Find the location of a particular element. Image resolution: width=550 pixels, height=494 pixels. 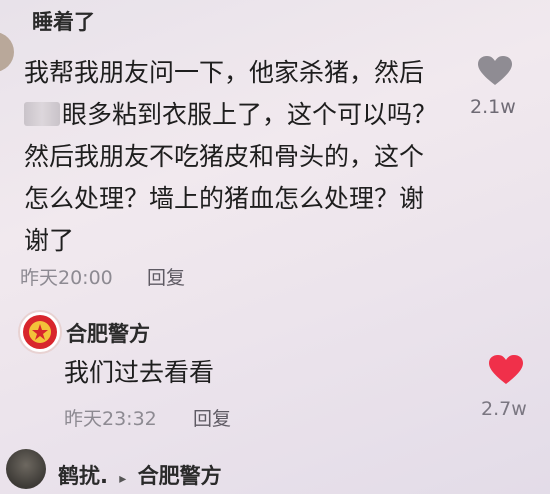

like-count: 2.1w is located at coordinates (493, 107).